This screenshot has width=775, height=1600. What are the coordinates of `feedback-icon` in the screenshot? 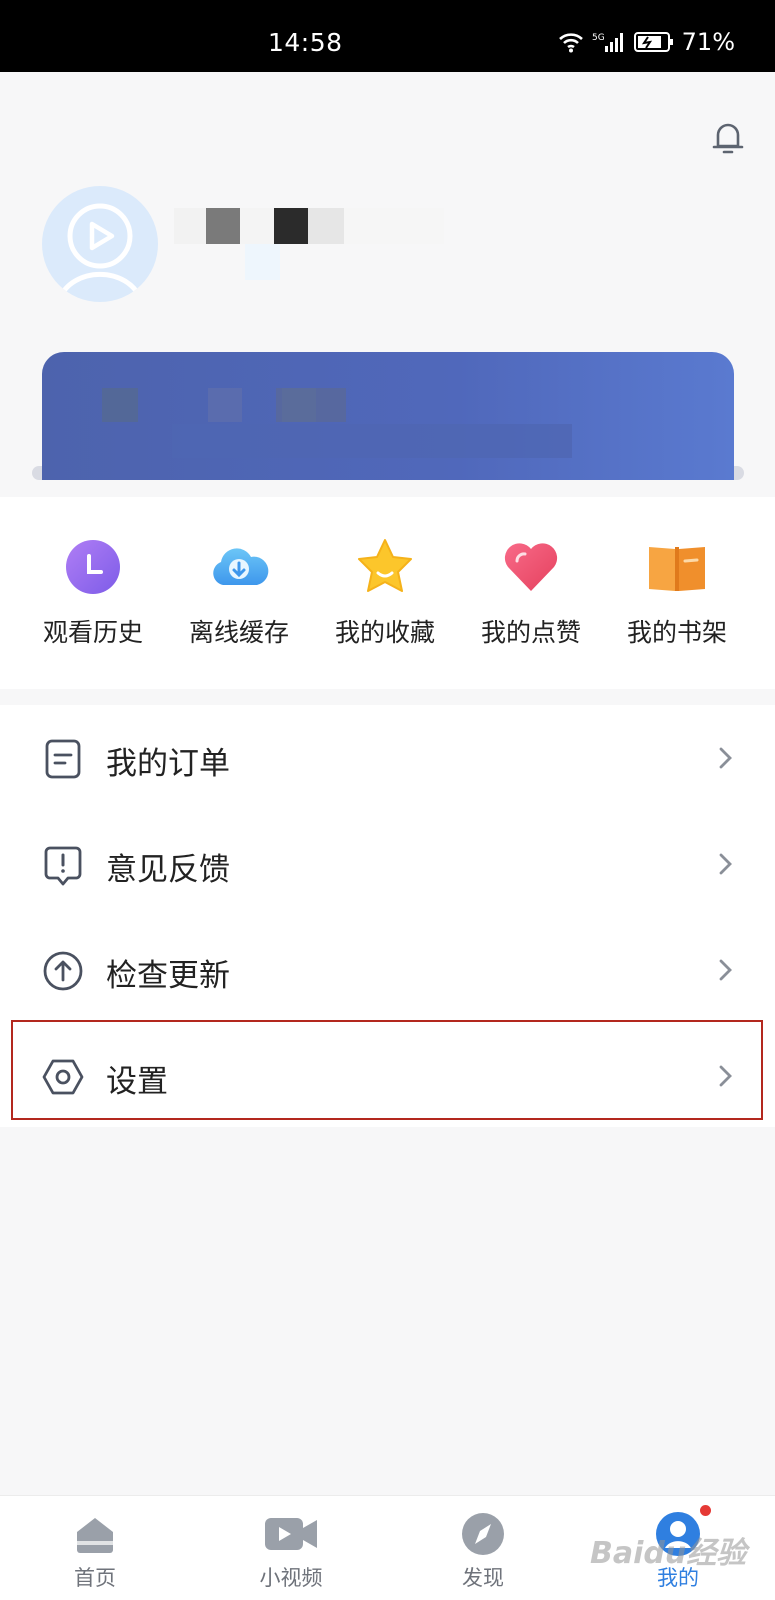 It's located at (63, 866).